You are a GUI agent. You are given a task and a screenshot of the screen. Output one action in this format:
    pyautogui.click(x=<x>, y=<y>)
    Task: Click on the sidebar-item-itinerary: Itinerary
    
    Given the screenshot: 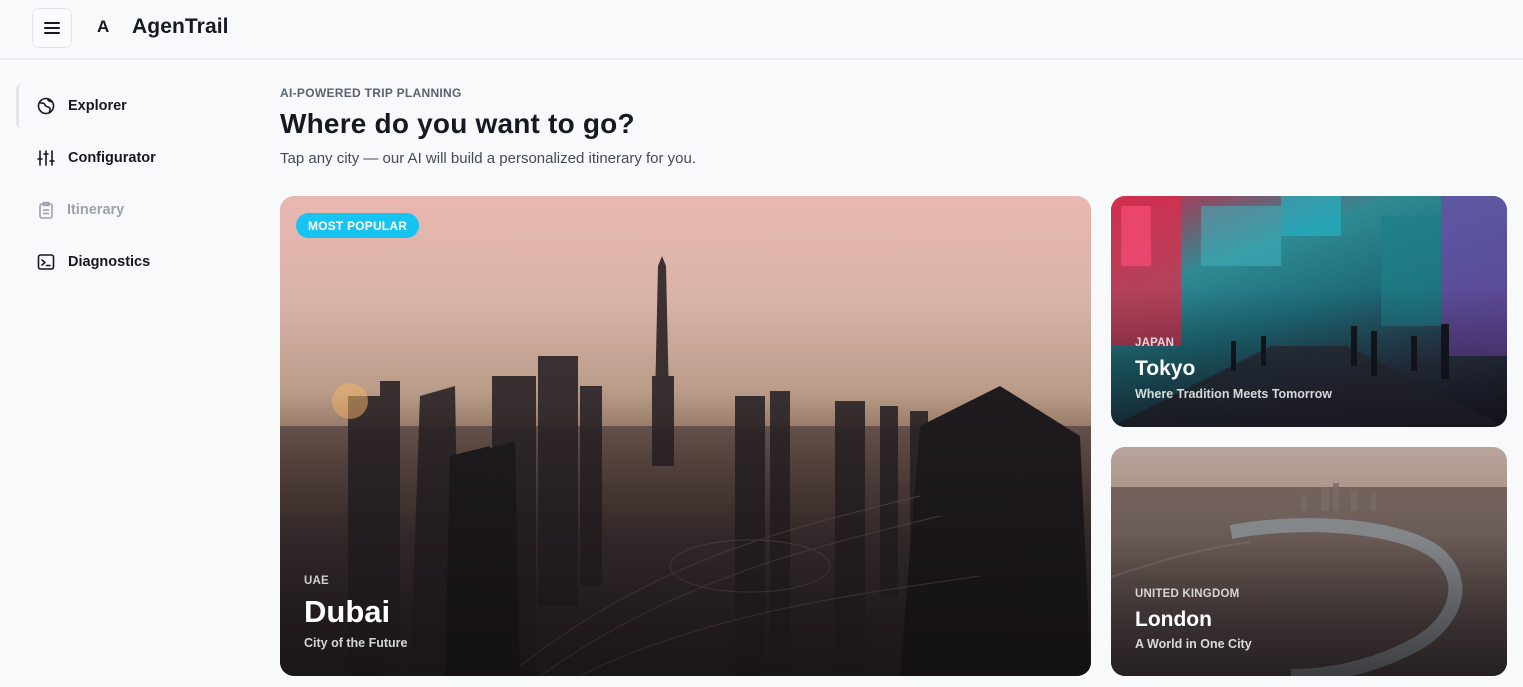 What is the action you would take?
    pyautogui.click(x=124, y=210)
    